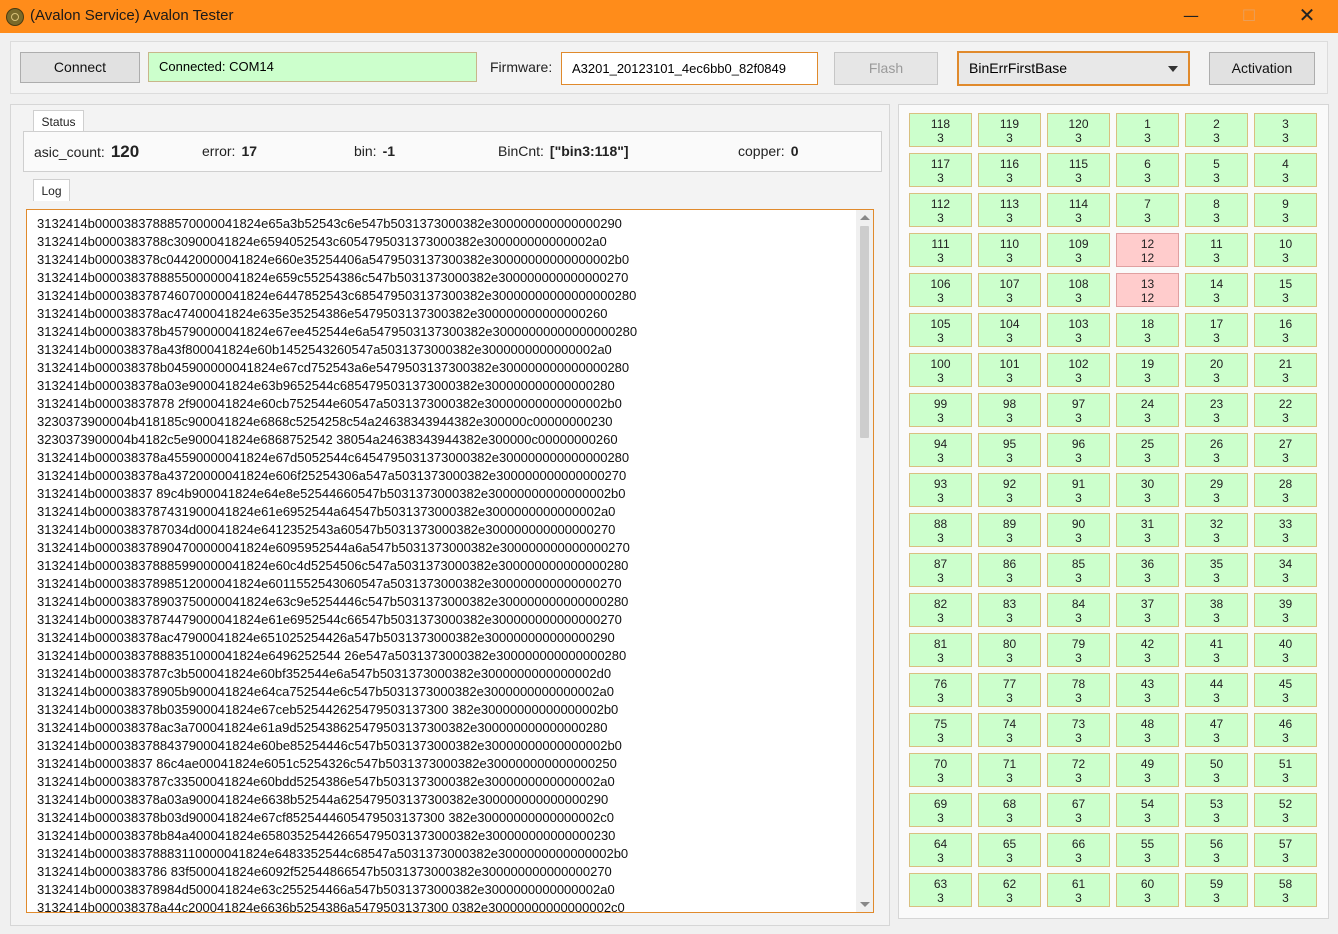 This screenshot has height=934, width=1338. I want to click on asic-cell: 38 3, so click(1216, 610).